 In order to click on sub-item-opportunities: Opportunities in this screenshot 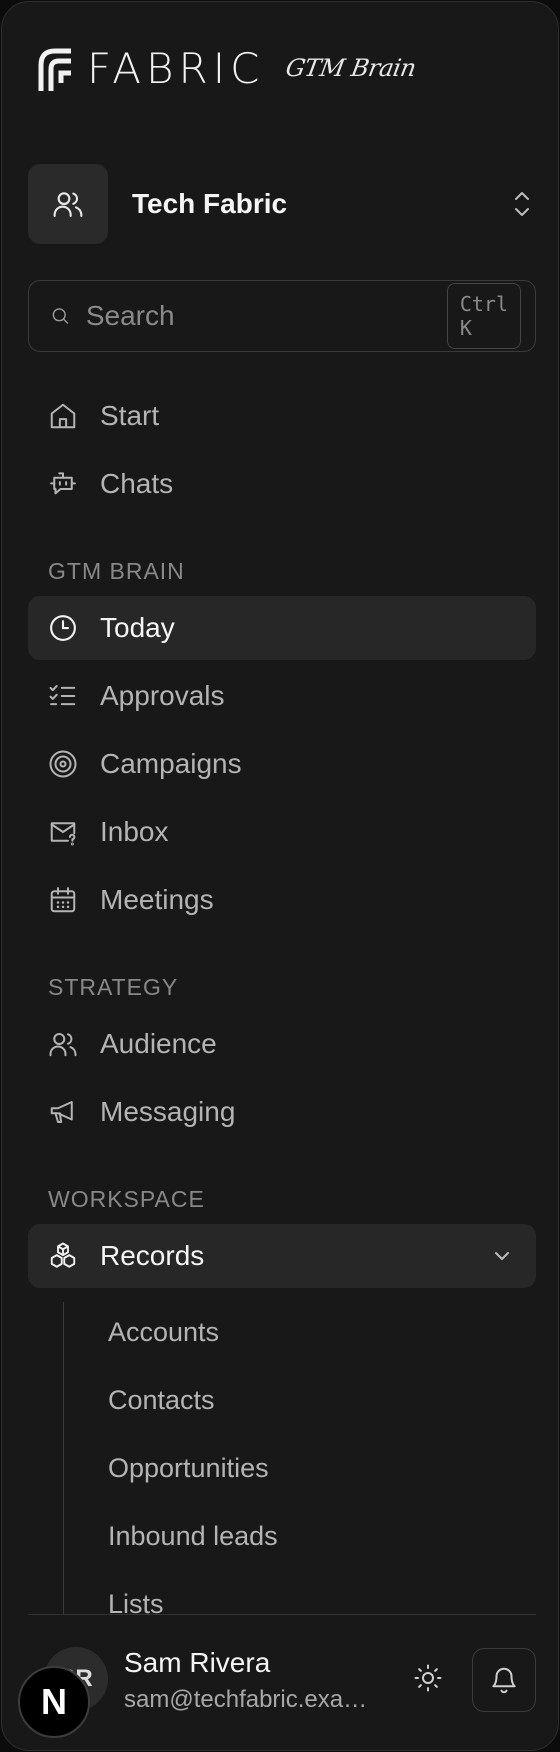, I will do `click(188, 1468)`.